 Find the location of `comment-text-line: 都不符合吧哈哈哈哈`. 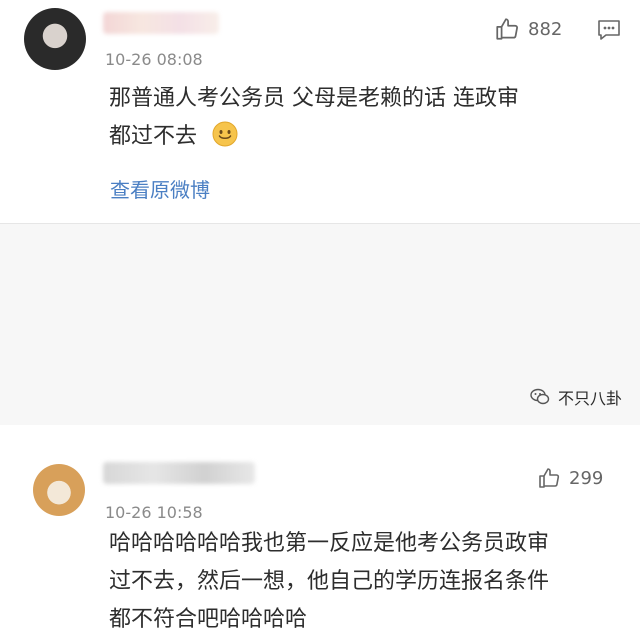

comment-text-line: 都不符合吧哈哈哈哈 is located at coordinates (208, 619).